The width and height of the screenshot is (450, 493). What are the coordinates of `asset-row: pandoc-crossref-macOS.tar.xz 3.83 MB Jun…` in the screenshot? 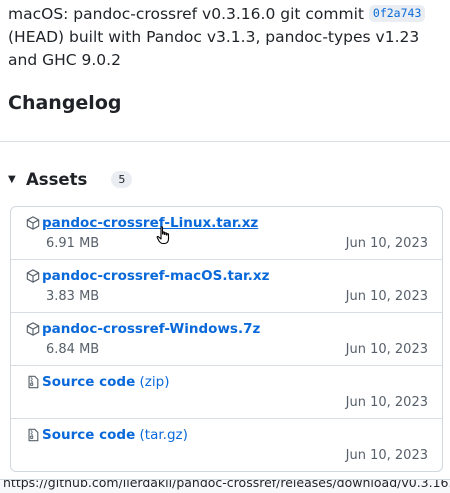 It's located at (226, 285).